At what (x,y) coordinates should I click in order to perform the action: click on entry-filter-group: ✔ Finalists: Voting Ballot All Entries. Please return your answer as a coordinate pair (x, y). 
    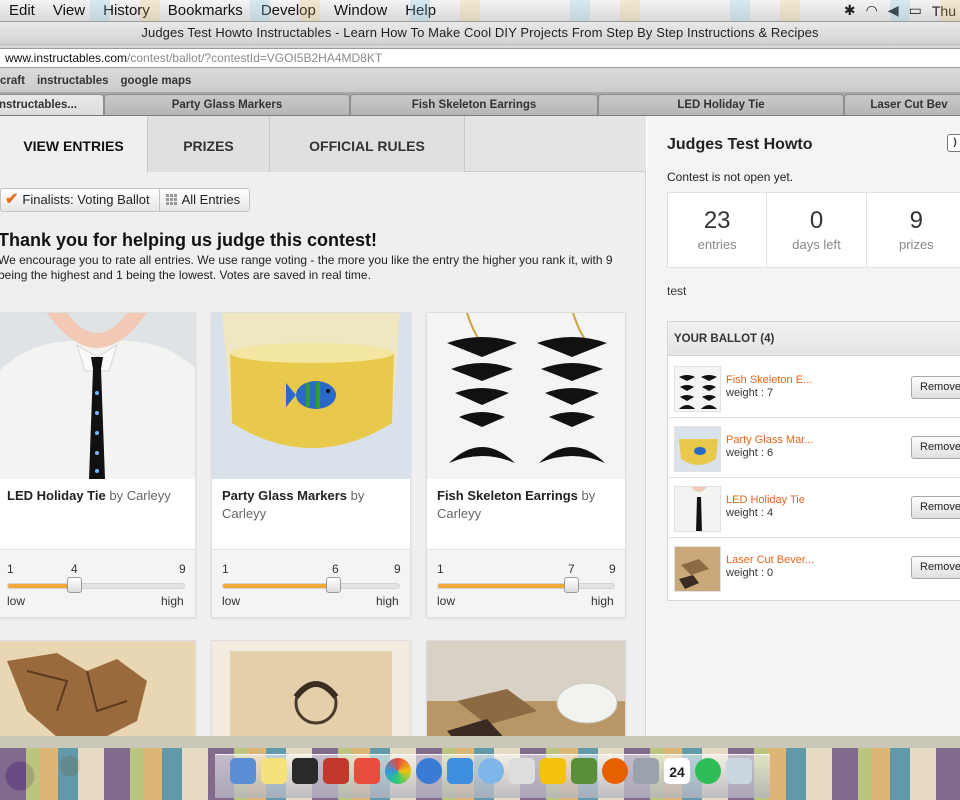
    Looking at the image, I should click on (125, 200).